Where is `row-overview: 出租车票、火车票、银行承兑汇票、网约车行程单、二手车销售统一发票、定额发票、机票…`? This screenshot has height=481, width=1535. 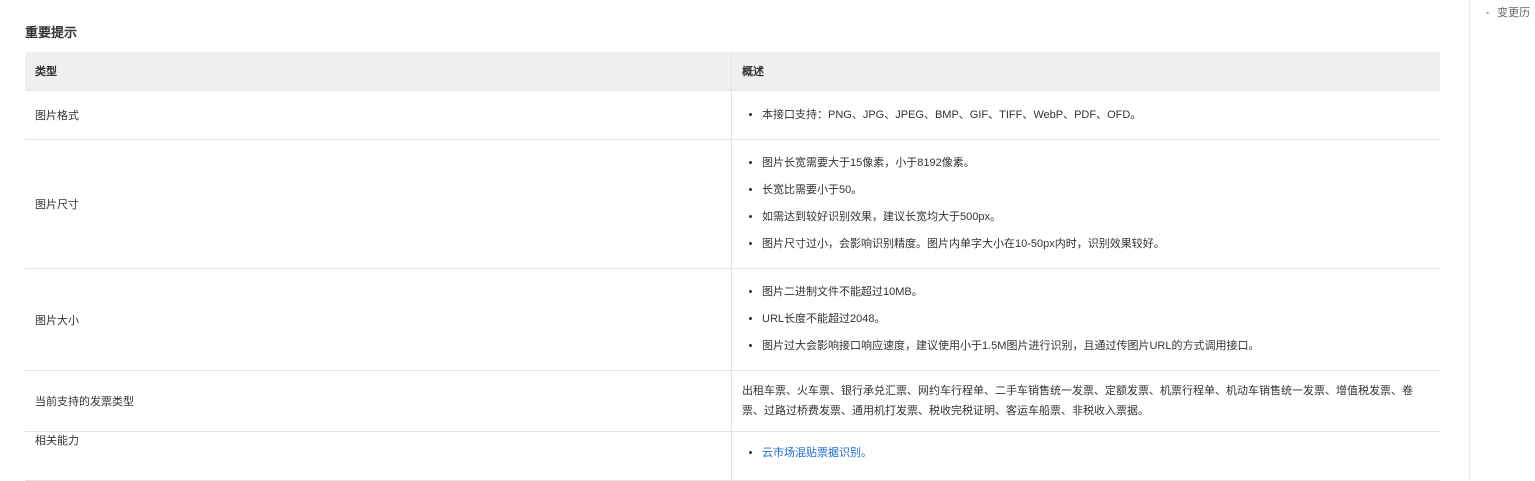
row-overview: 出租车票、火车票、银行承兑汇票、网约车行程单、二手车销售统一发票、定额发票、机票… is located at coordinates (1085, 401).